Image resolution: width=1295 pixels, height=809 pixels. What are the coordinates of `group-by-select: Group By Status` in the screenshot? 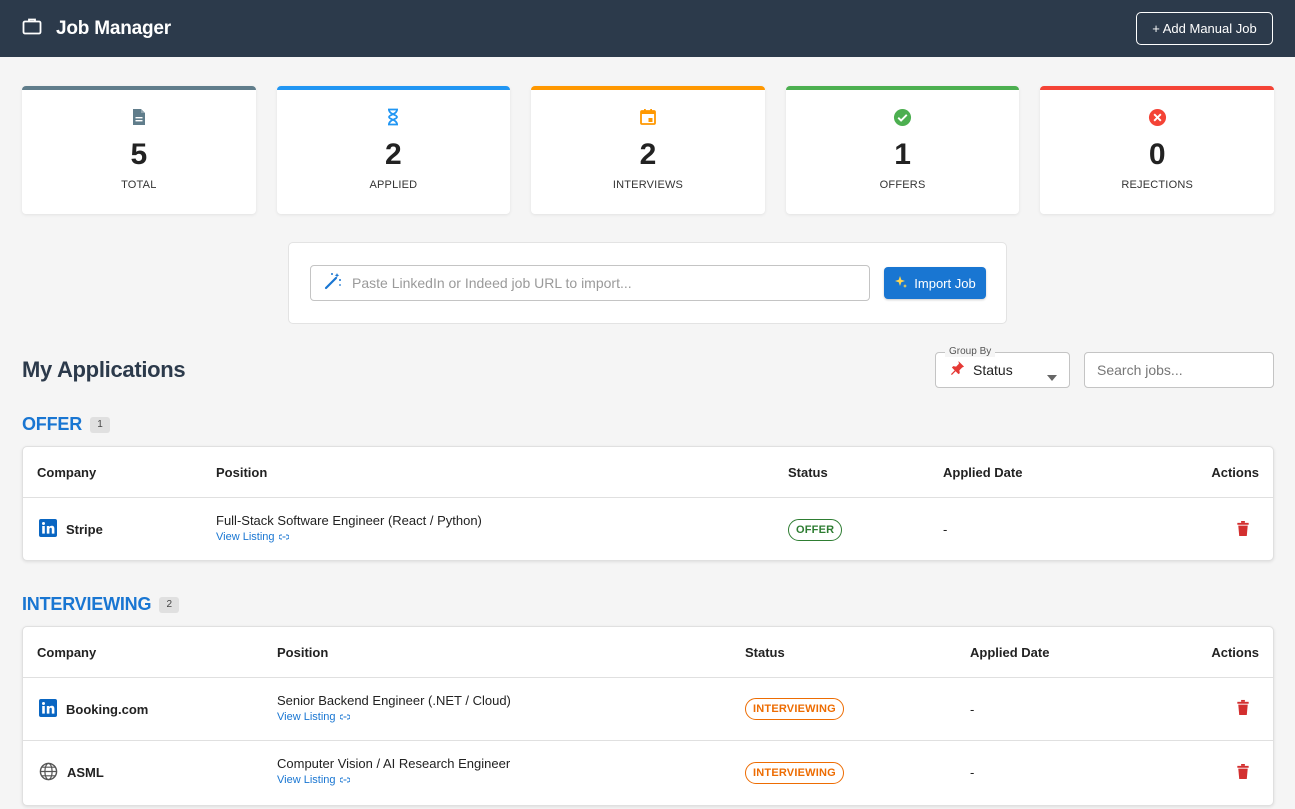 It's located at (1002, 367).